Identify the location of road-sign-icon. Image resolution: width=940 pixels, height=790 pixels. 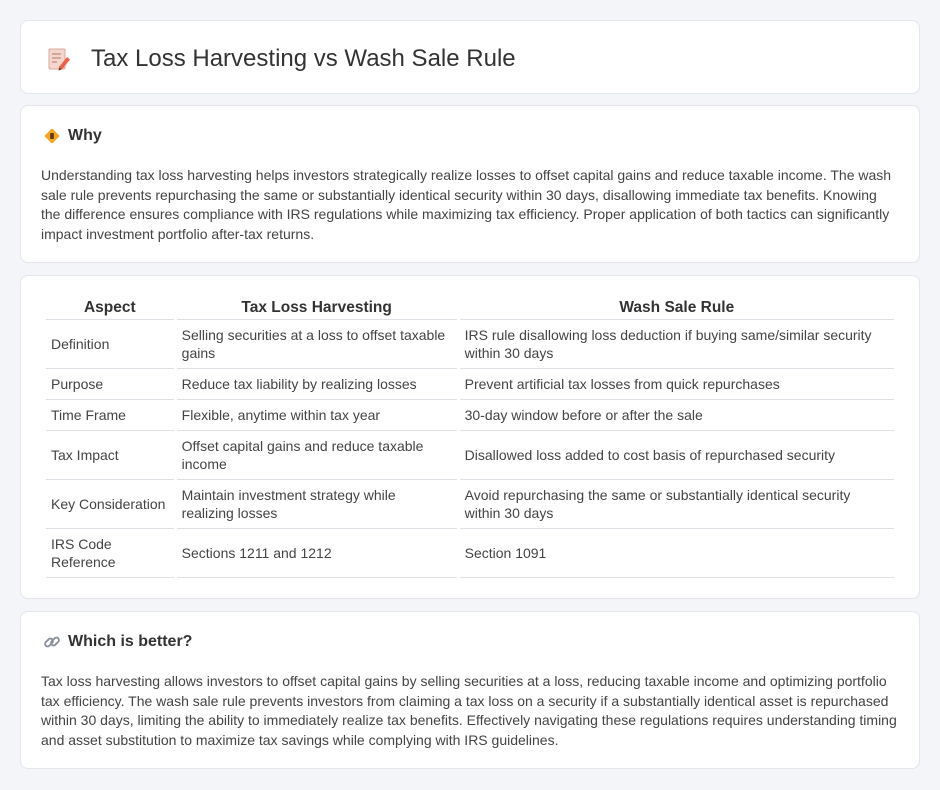
(52, 136).